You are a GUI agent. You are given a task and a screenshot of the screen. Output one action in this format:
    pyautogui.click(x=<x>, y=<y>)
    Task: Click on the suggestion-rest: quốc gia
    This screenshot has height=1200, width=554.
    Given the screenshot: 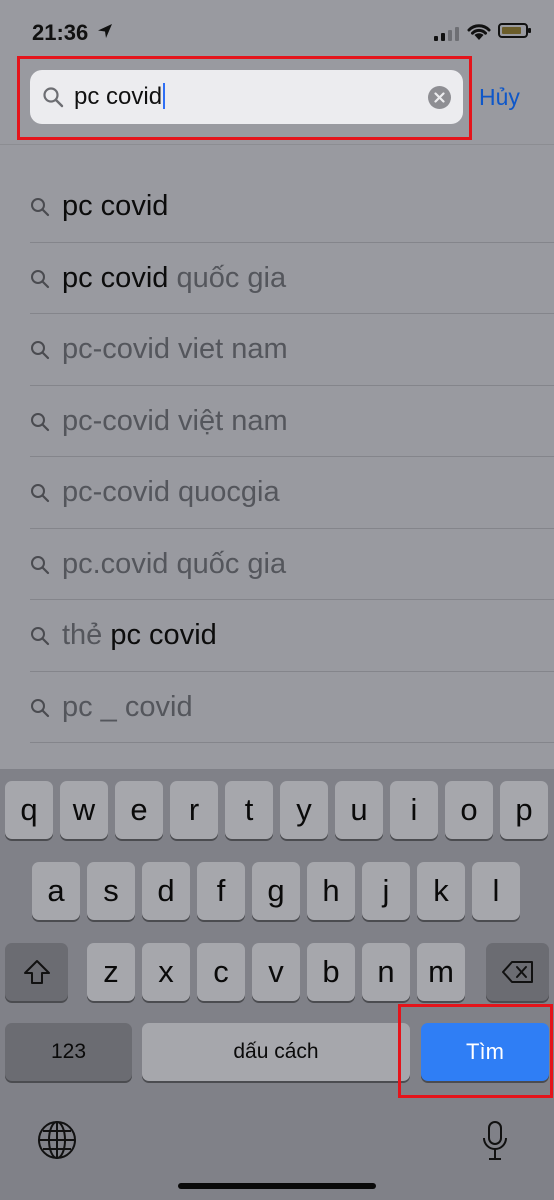 What is the action you would take?
    pyautogui.click(x=227, y=277)
    